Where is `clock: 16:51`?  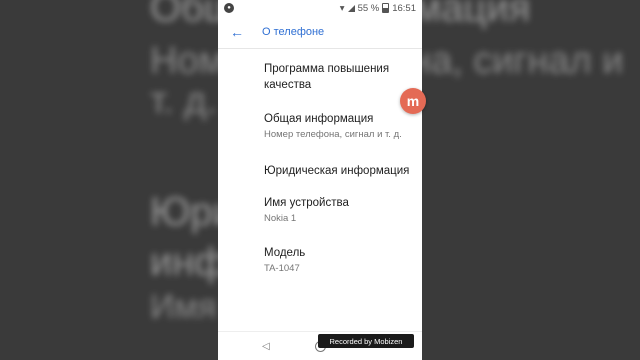
clock: 16:51 is located at coordinates (404, 8).